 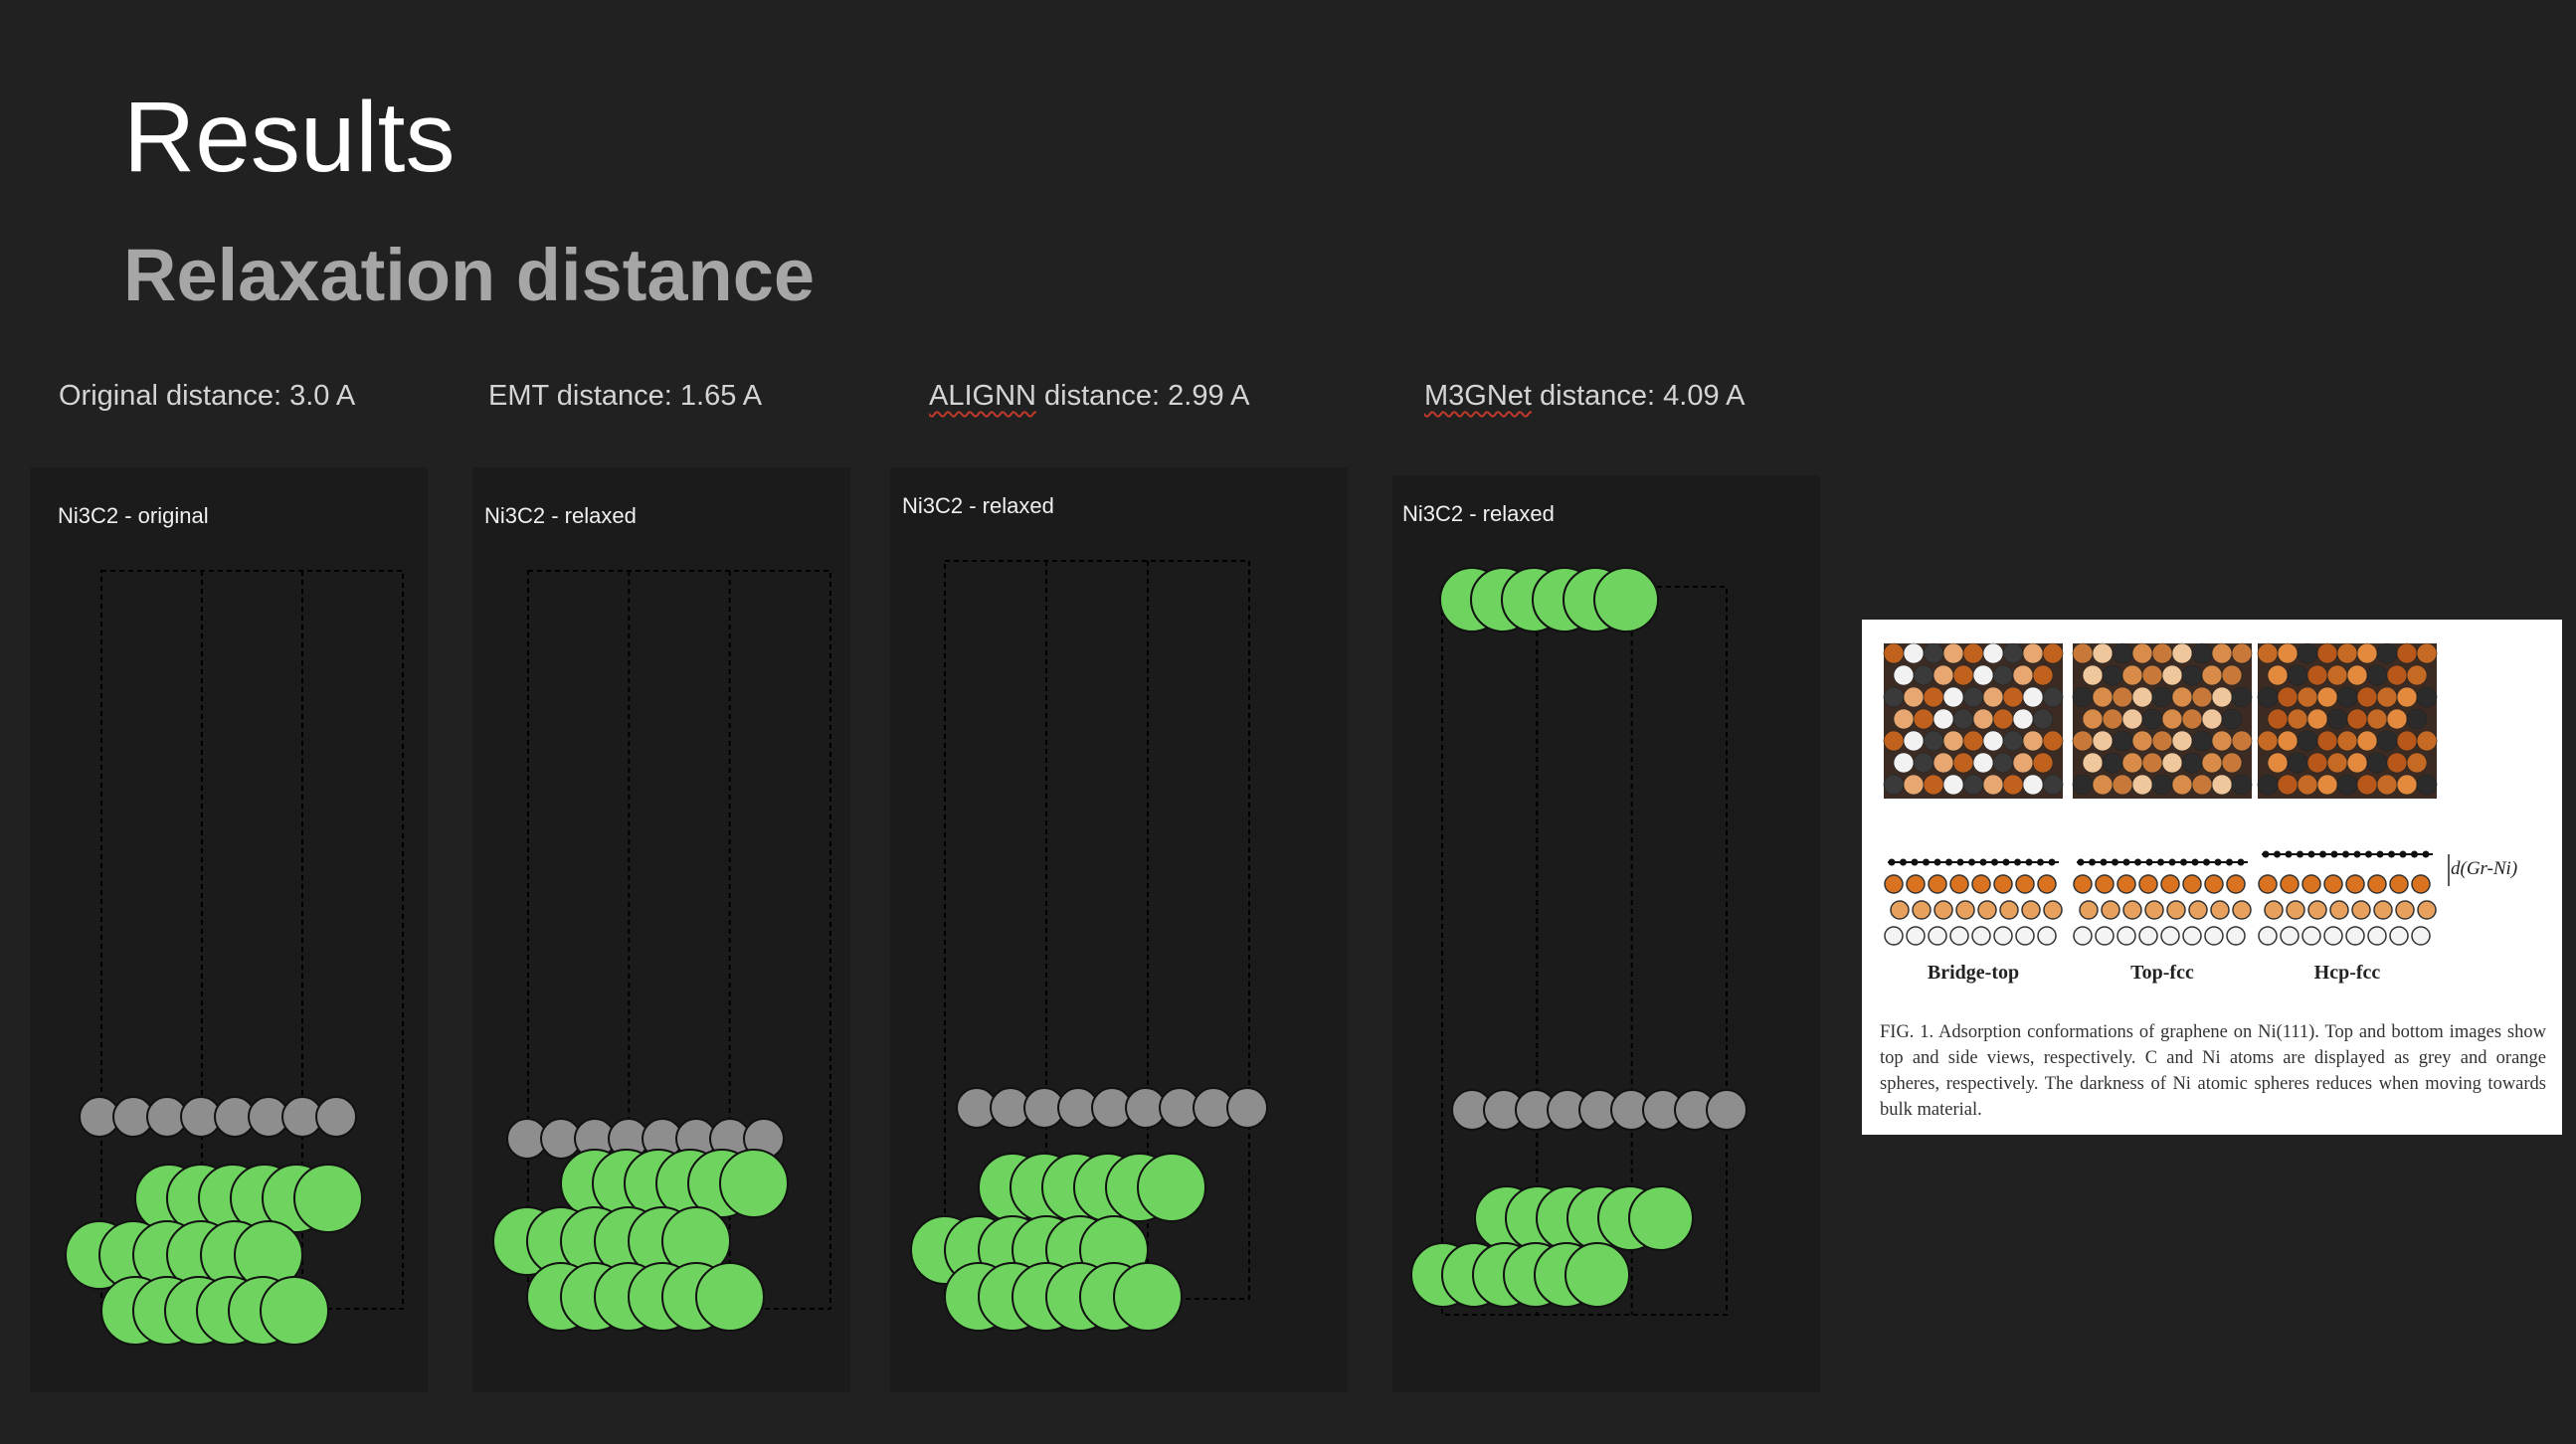 What do you see at coordinates (2484, 868) in the screenshot?
I see `figure-d-label: d(Gr-Ni)` at bounding box center [2484, 868].